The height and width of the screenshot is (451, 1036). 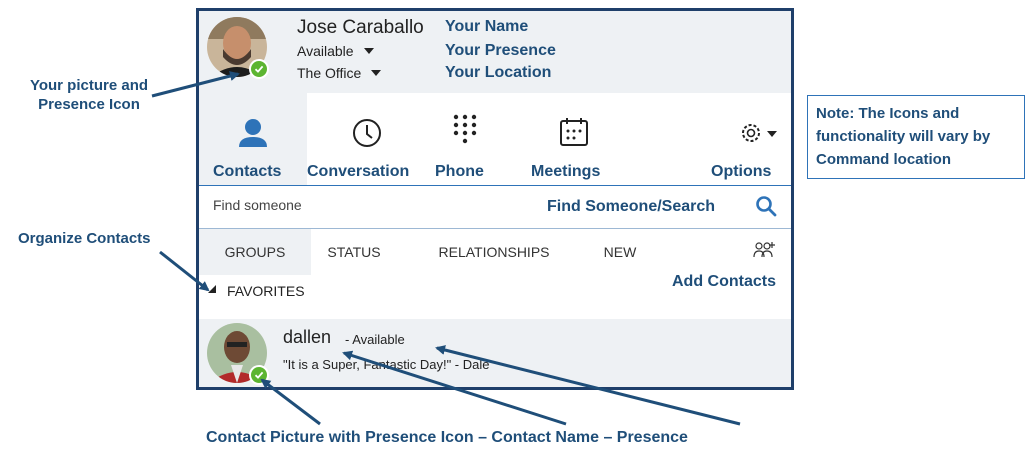 What do you see at coordinates (84, 238) in the screenshot?
I see `annotation-organize-contacts: Organize Contacts` at bounding box center [84, 238].